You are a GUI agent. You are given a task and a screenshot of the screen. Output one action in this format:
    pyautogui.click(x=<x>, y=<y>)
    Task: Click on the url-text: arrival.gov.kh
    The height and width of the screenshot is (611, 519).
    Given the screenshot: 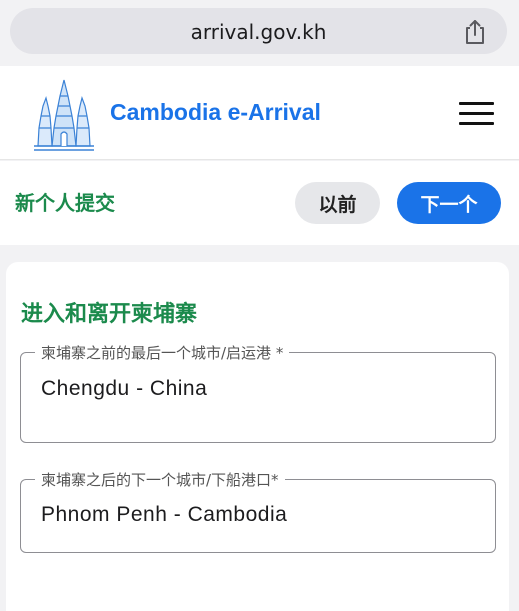 What is the action you would take?
    pyautogui.click(x=258, y=32)
    